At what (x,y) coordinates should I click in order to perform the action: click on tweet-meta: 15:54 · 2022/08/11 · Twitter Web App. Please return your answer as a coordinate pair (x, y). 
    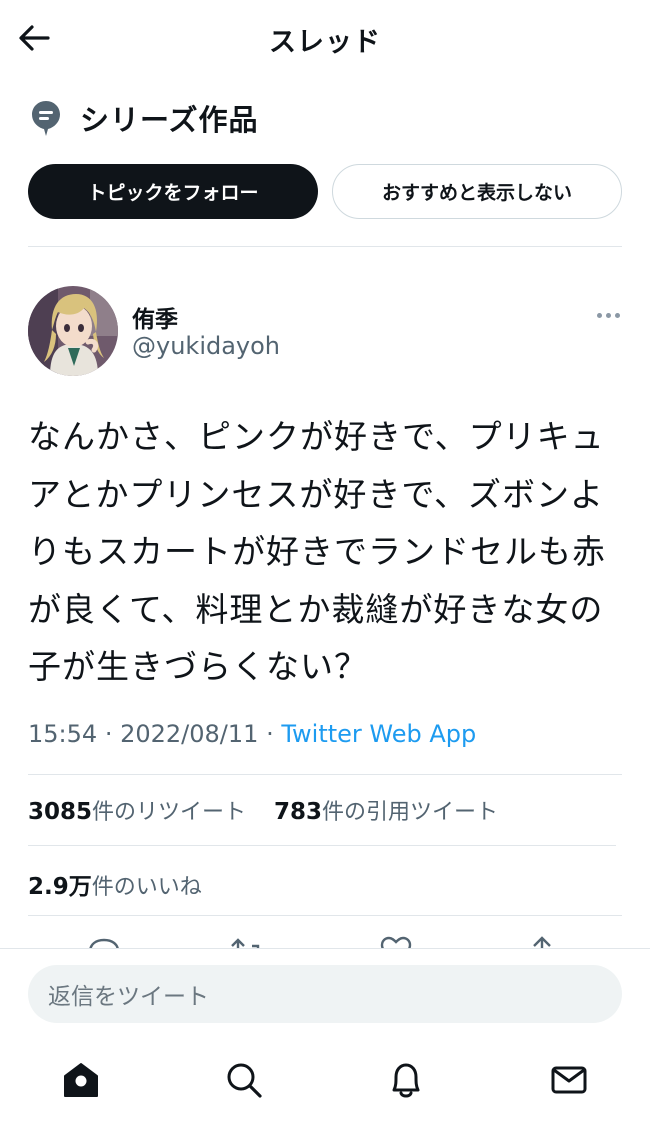
    Looking at the image, I should click on (252, 734).